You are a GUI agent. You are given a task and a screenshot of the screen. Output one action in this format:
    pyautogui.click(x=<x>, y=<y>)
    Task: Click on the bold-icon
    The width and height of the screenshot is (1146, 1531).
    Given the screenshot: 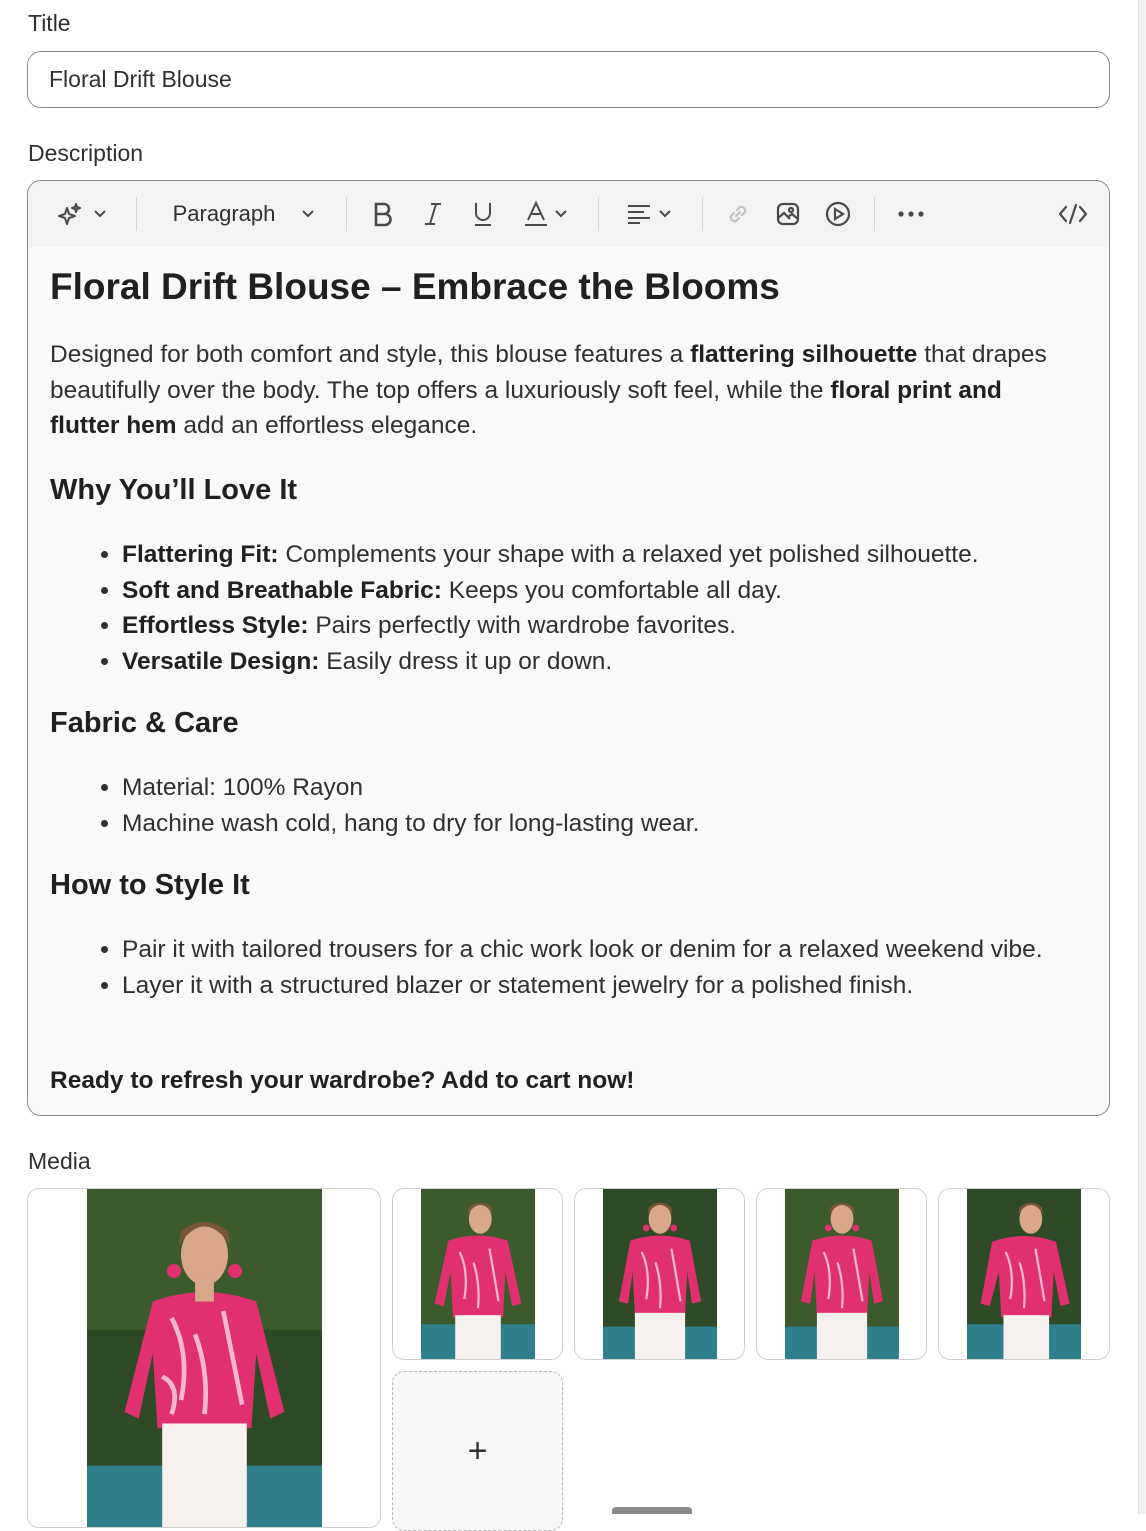 What is the action you would take?
    pyautogui.click(x=383, y=214)
    